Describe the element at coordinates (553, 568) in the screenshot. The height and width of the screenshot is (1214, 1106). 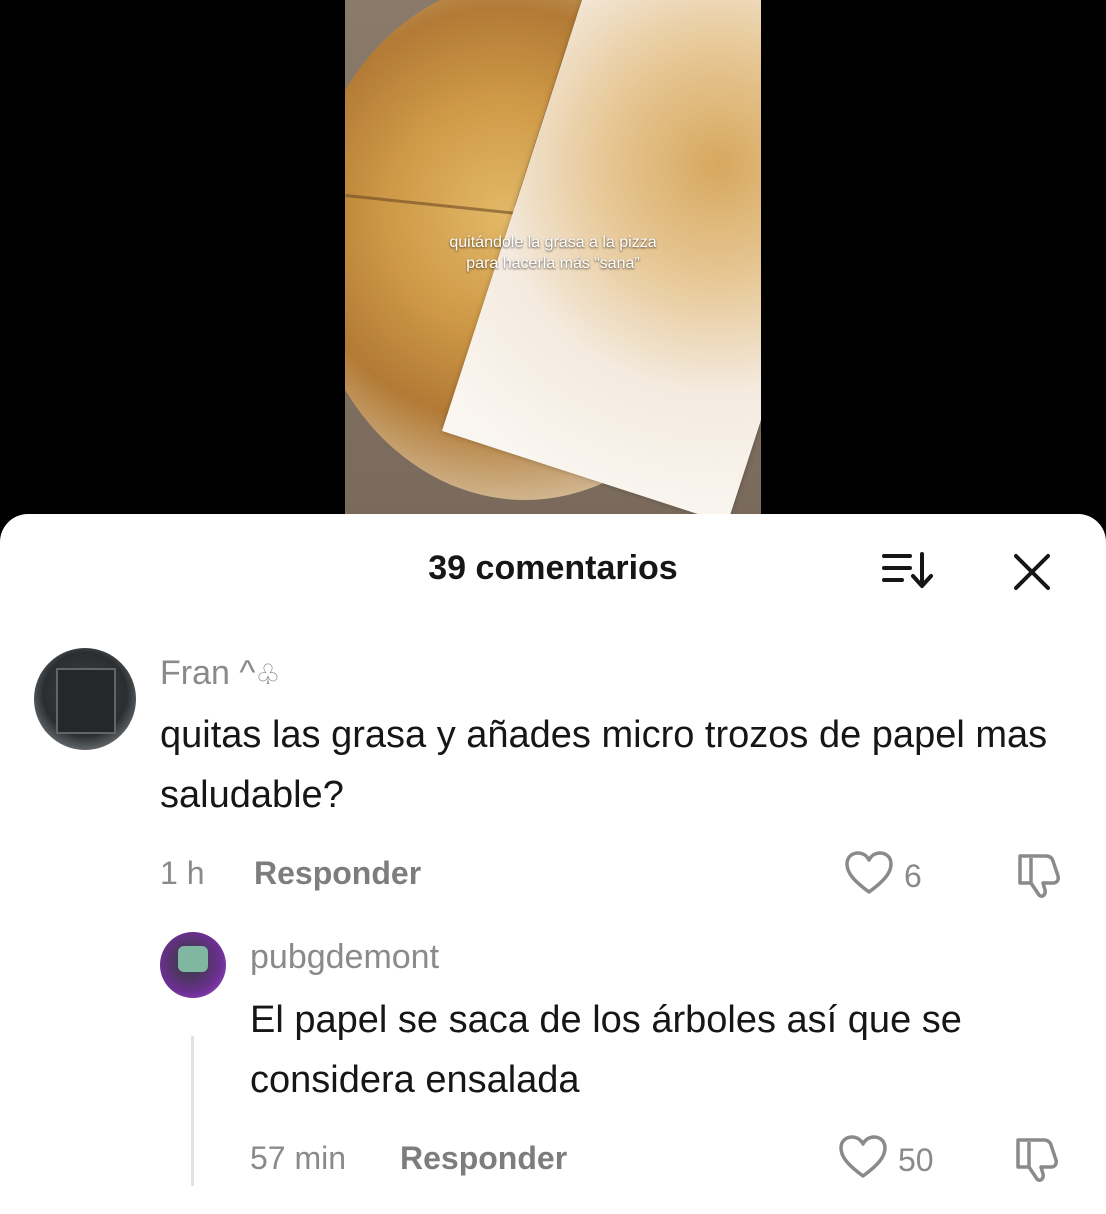
I see `comments-count-title: 39 comentarios` at that location.